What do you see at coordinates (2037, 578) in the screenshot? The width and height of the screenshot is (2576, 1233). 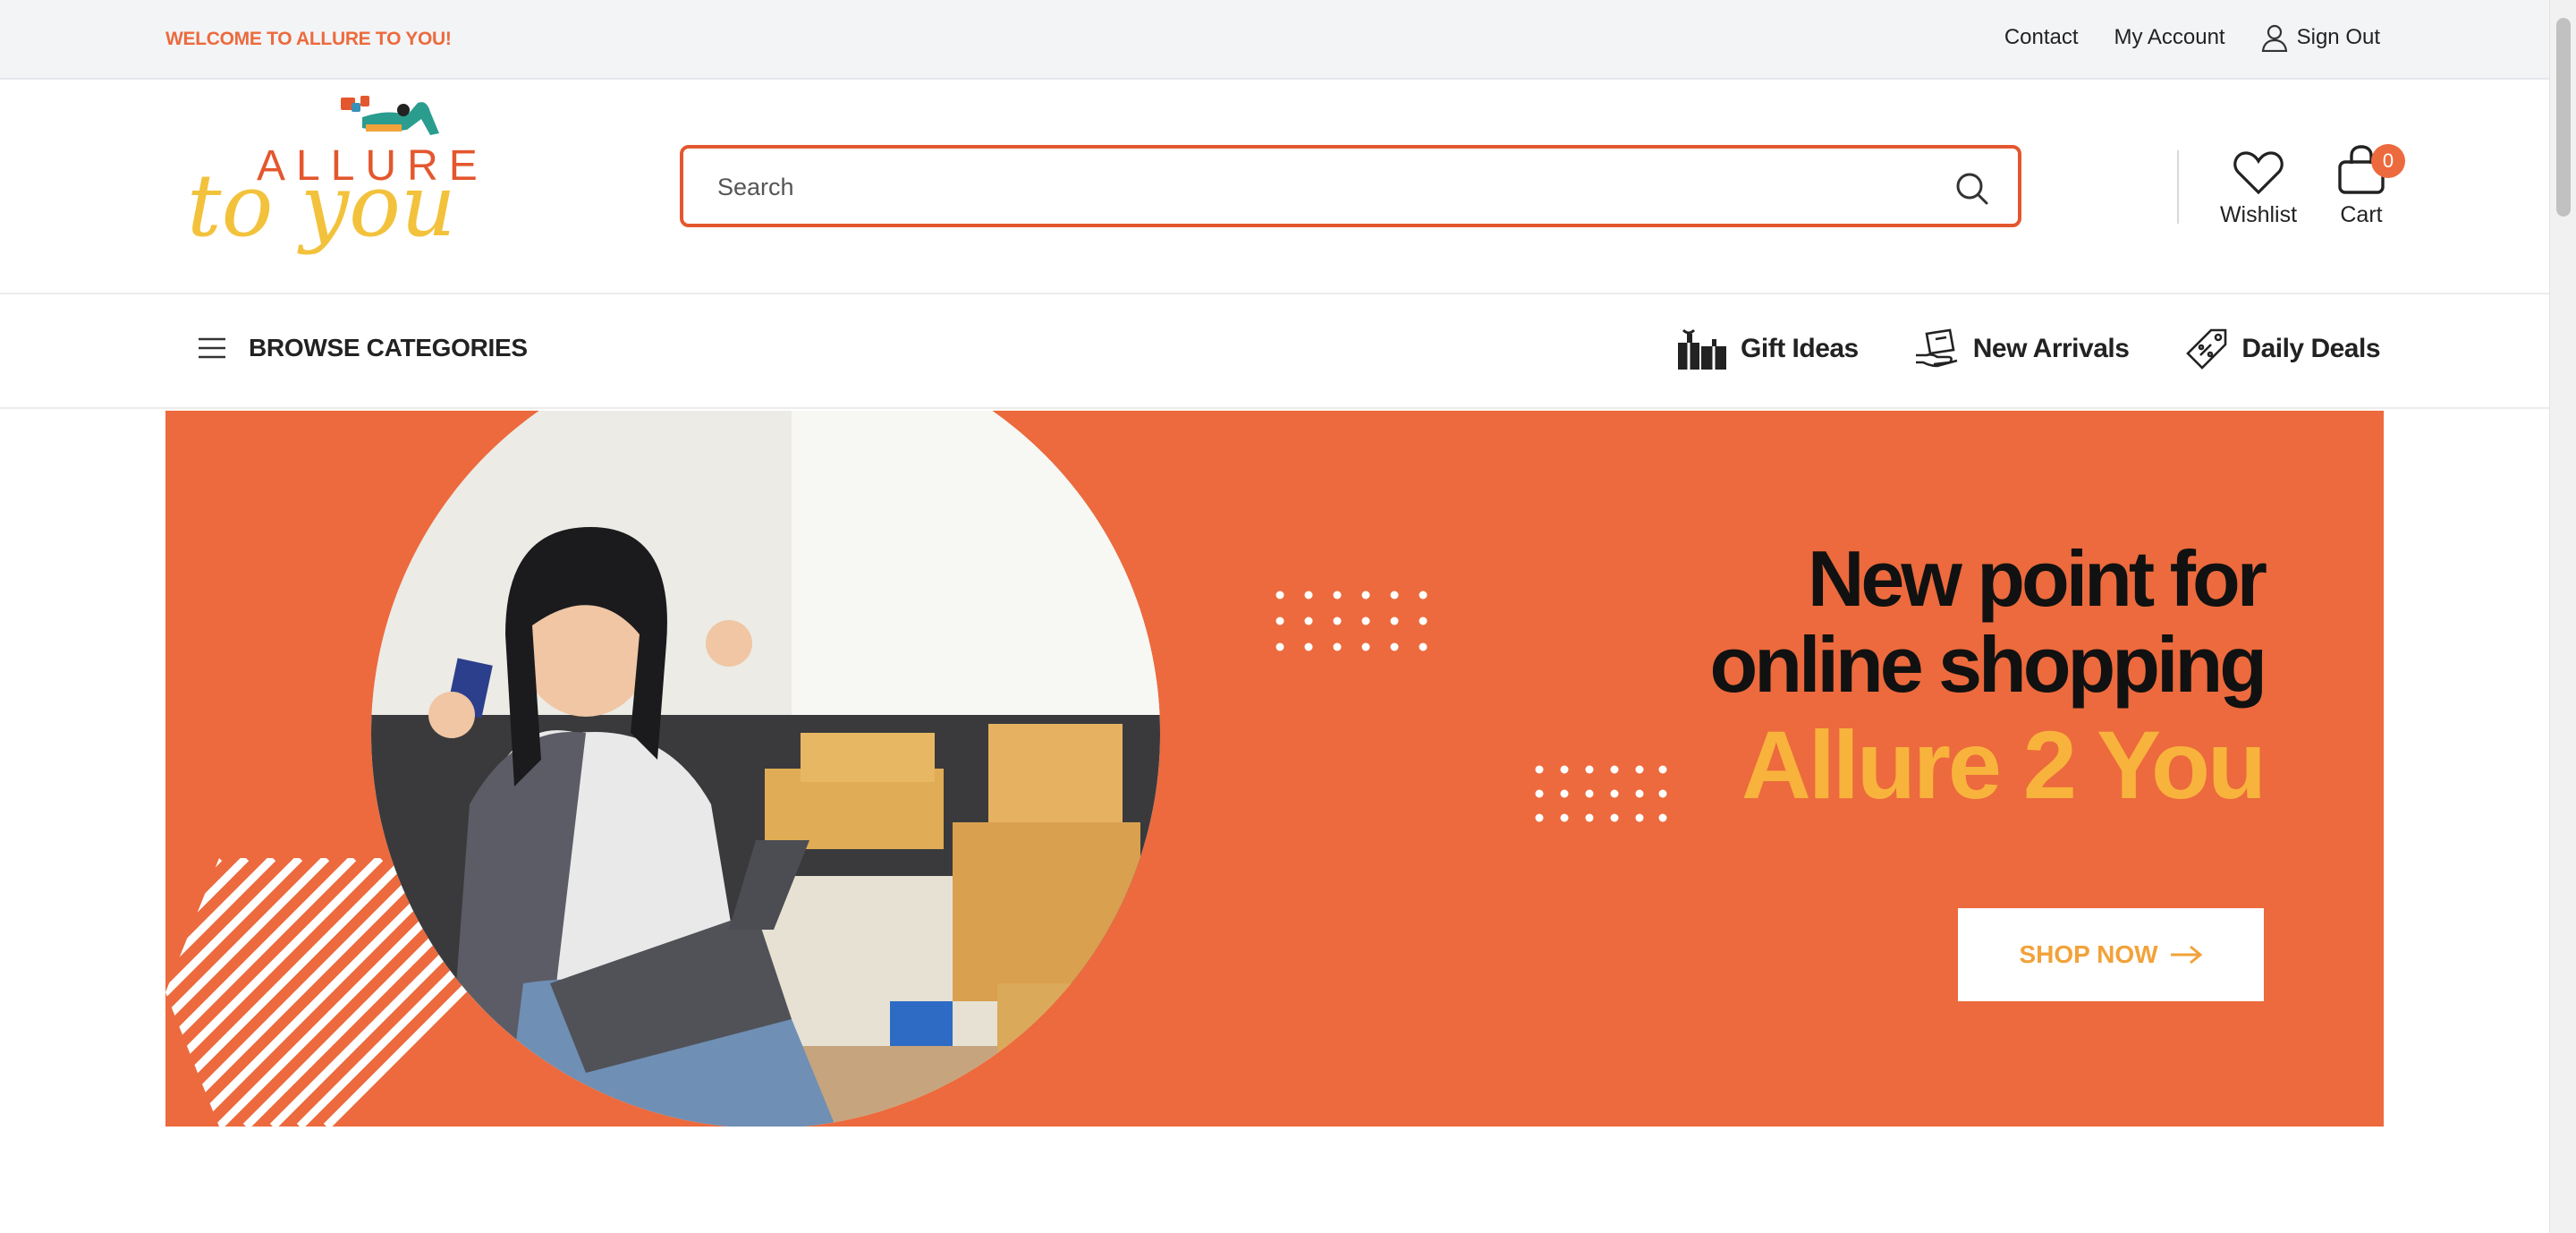 I see `hero-line-1: New point for` at bounding box center [2037, 578].